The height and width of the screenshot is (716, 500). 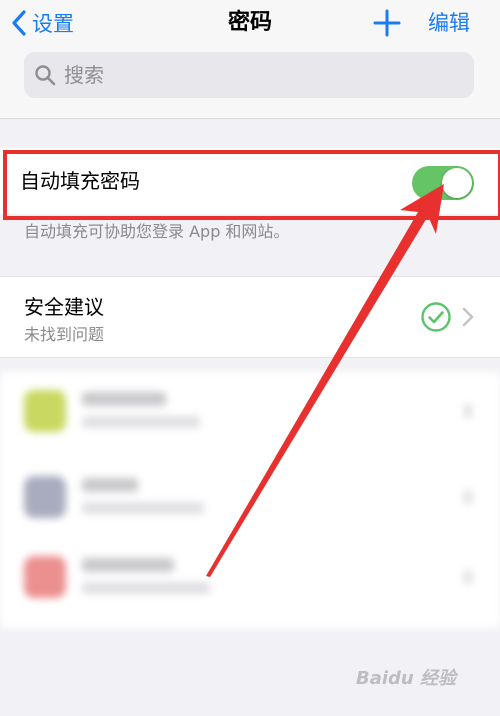 I want to click on autofill-label: 自动填充密码, so click(x=80, y=181).